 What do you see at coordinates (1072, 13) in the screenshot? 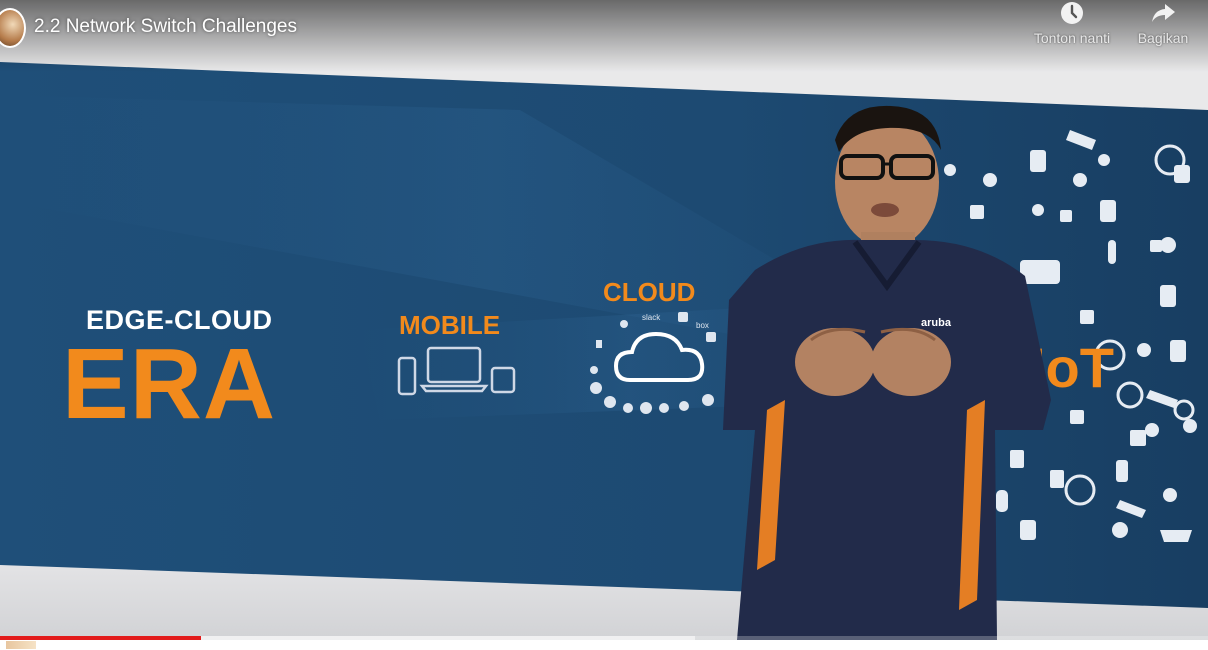
I see `clock-icon` at bounding box center [1072, 13].